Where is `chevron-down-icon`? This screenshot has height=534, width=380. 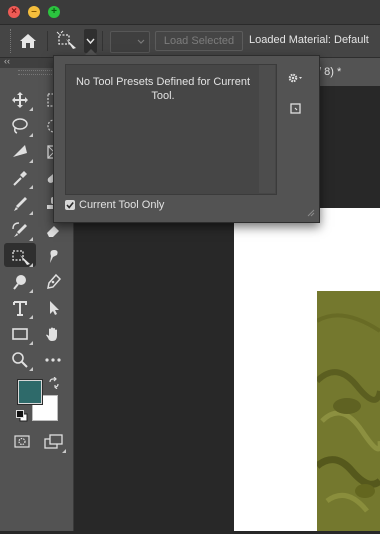
chevron-down-icon is located at coordinates (141, 41).